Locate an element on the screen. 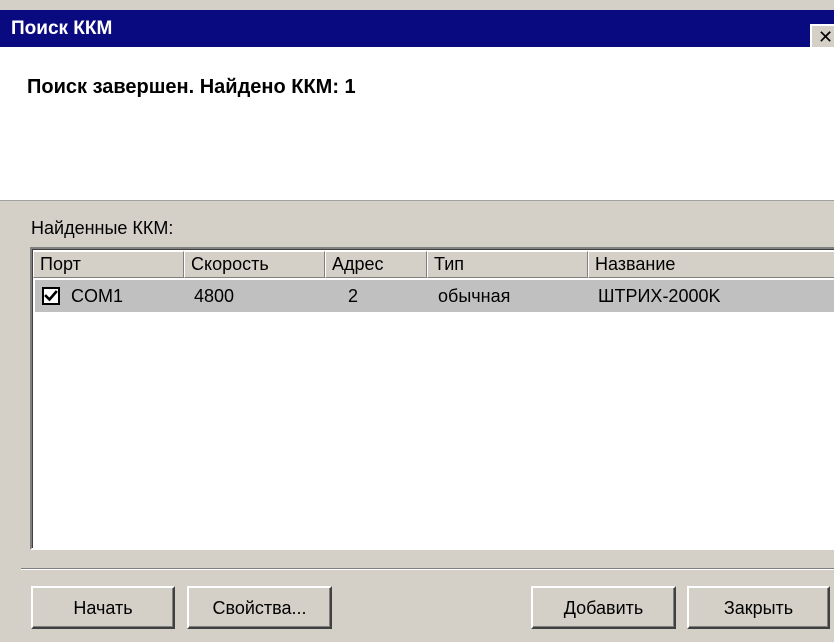  title-bar: Поиск ККМ ✕ is located at coordinates (417, 30).